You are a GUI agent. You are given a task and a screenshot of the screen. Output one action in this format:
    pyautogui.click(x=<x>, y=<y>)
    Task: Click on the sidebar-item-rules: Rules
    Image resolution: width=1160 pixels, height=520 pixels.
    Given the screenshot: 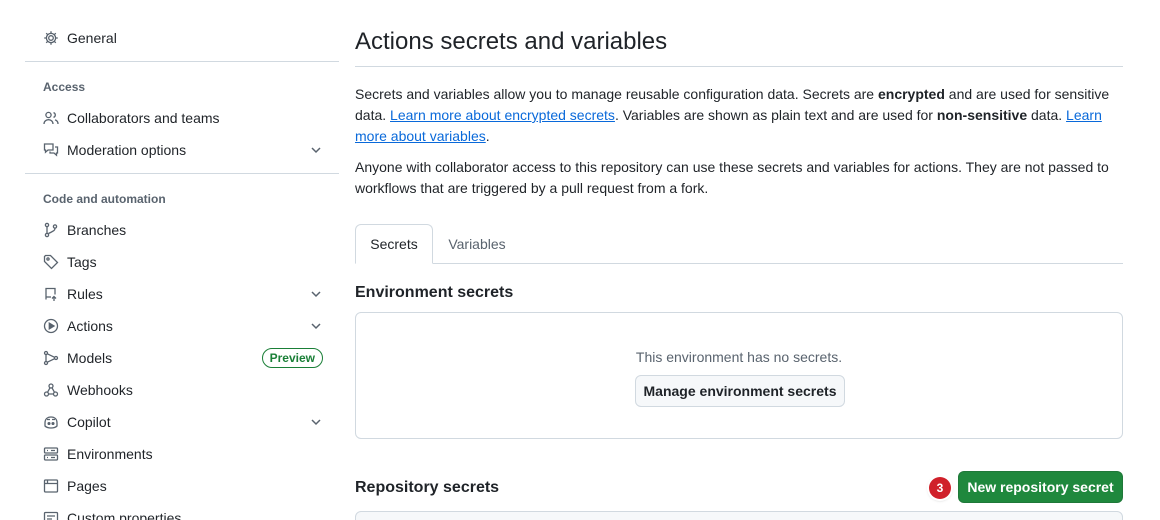 What is the action you would take?
    pyautogui.click(x=182, y=294)
    